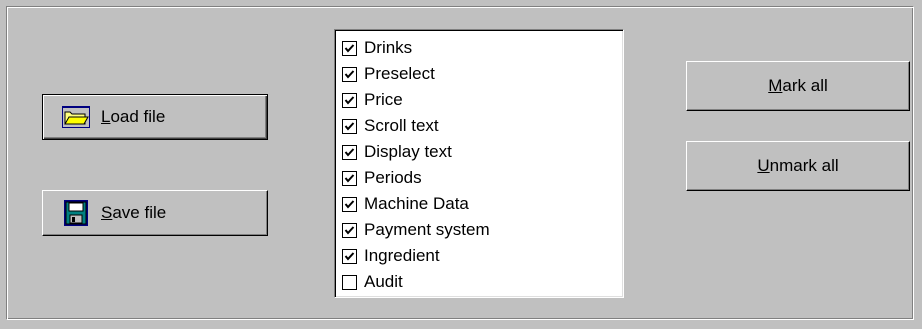 The image size is (922, 329). I want to click on list-item-label: Scroll text, so click(401, 125).